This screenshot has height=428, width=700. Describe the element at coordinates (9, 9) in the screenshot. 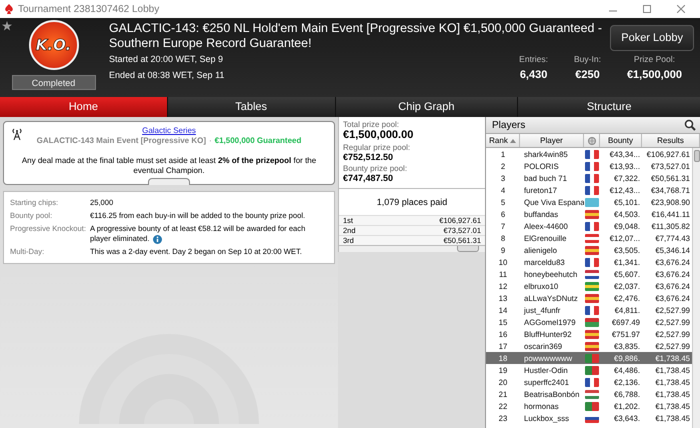

I see `app-logo-icon` at that location.